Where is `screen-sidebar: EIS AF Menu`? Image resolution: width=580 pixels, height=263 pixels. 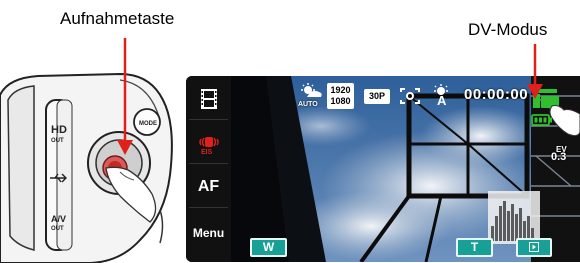 screen-sidebar: EIS AF Menu is located at coordinates (208, 169).